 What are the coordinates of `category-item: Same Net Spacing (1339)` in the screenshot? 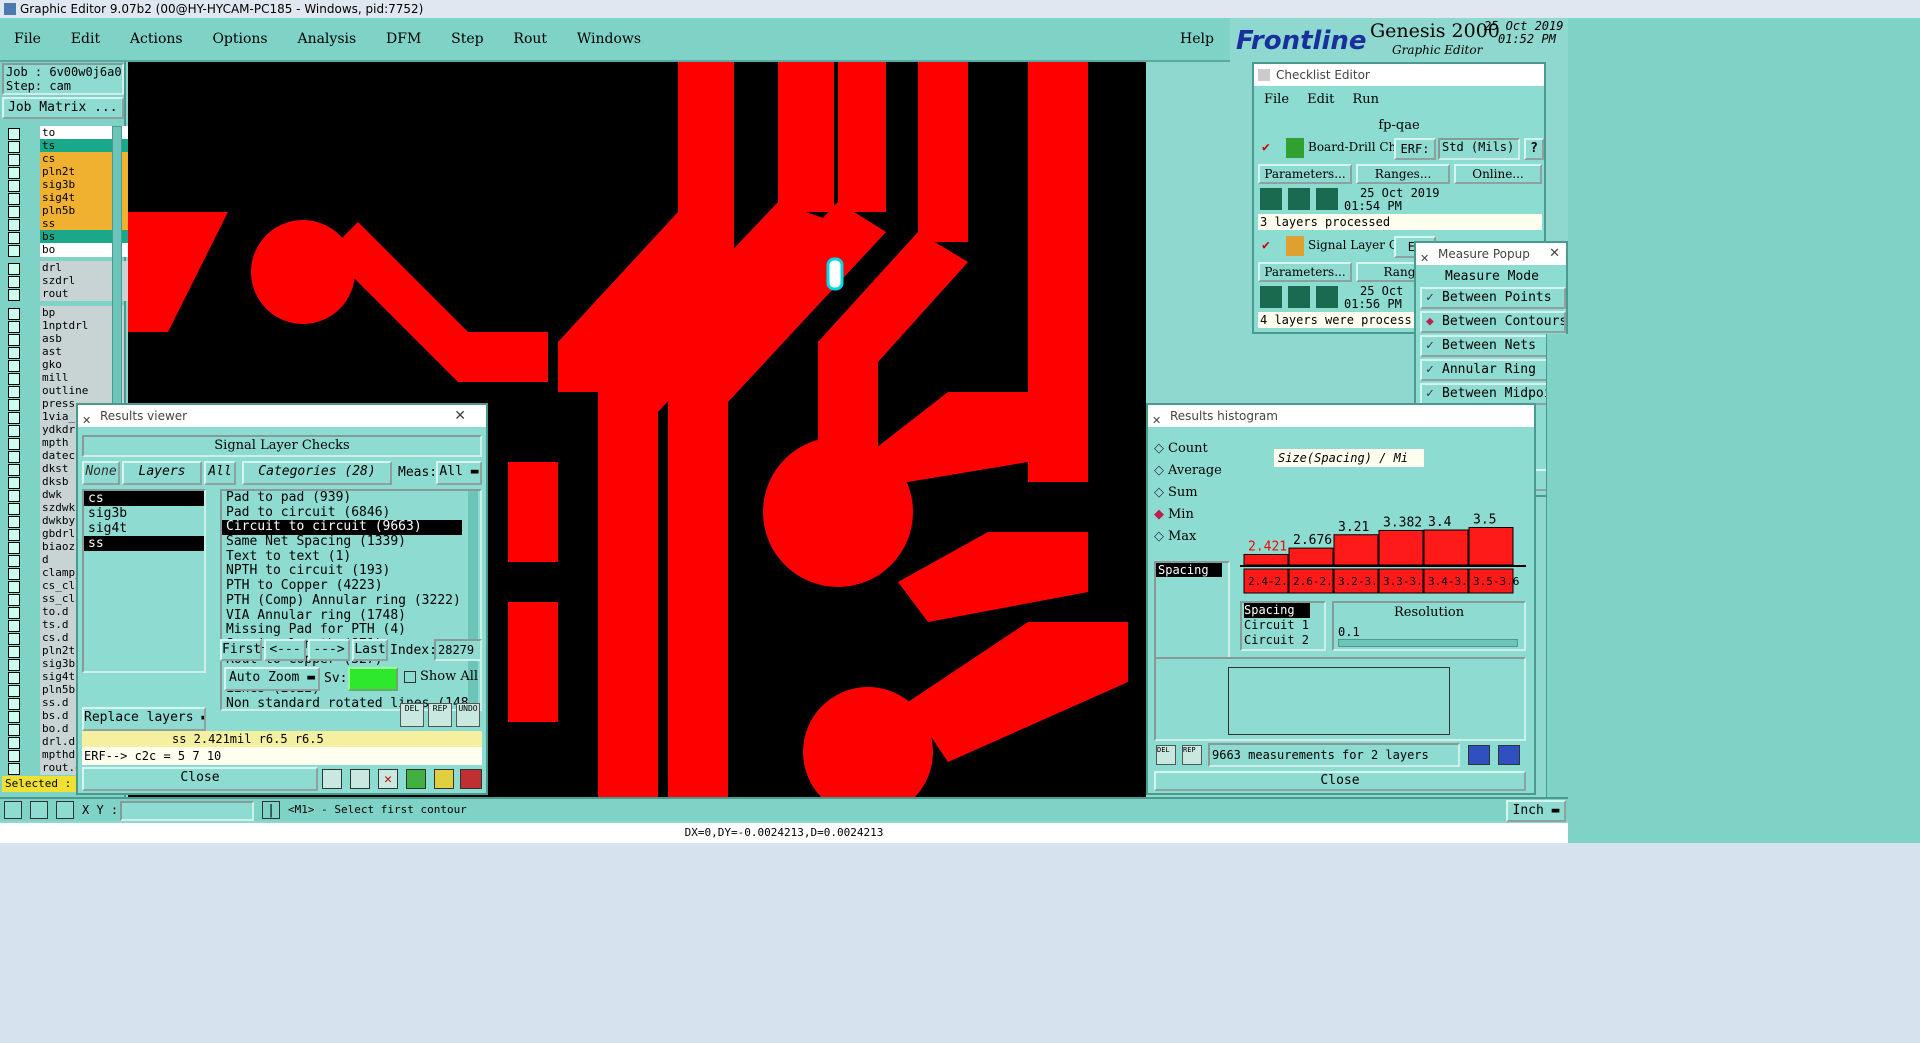 It's located at (342, 542).